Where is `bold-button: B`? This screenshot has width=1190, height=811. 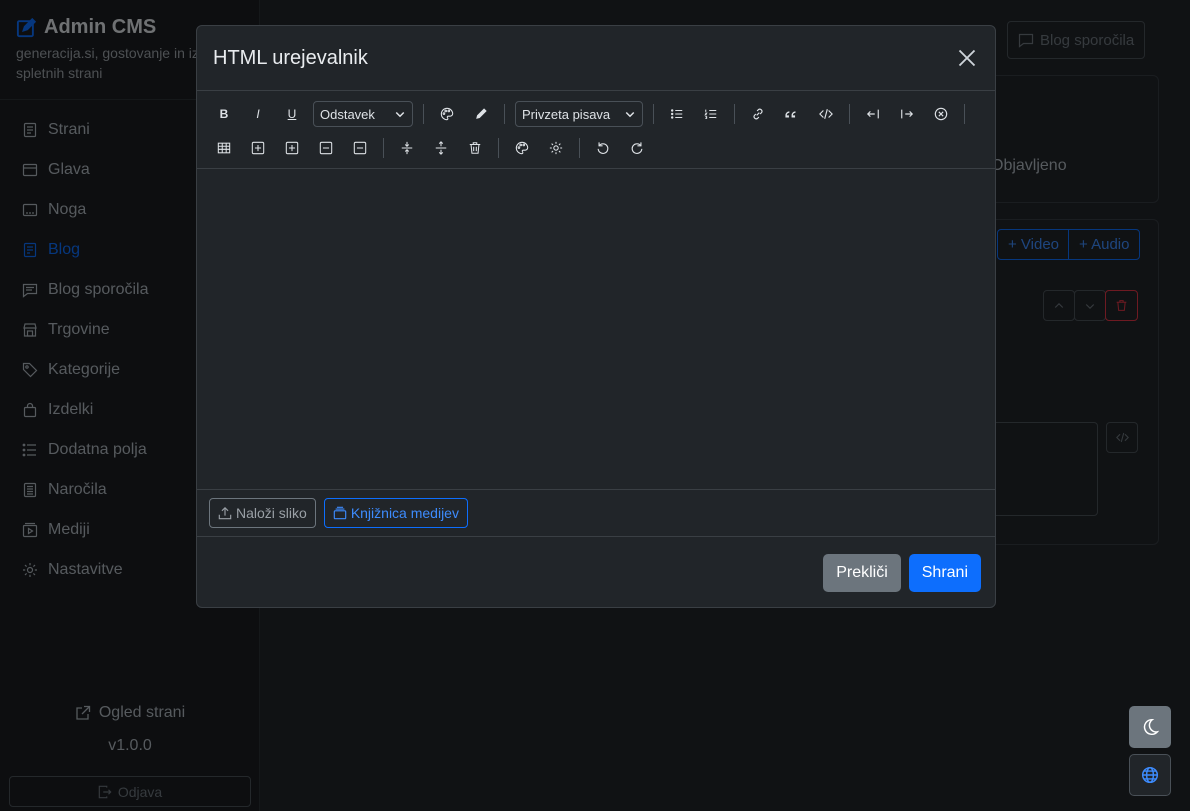
bold-button: B is located at coordinates (224, 114).